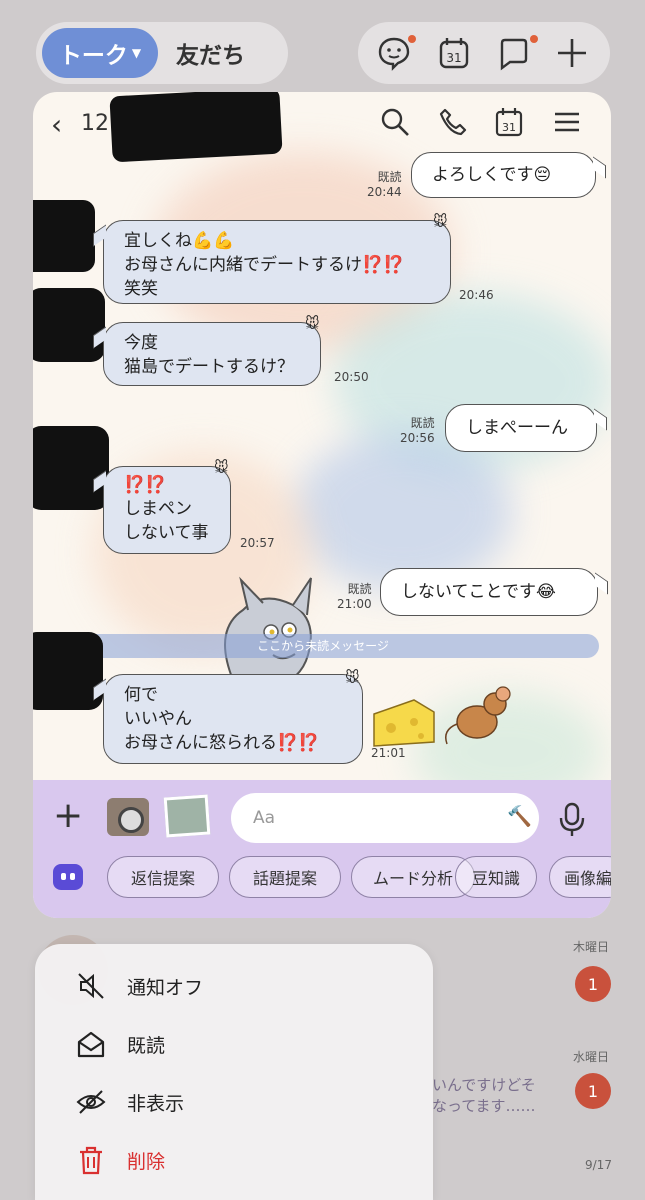  Describe the element at coordinates (162, 53) in the screenshot. I see `tab-switcher: トーク ▼ 友だち` at that location.